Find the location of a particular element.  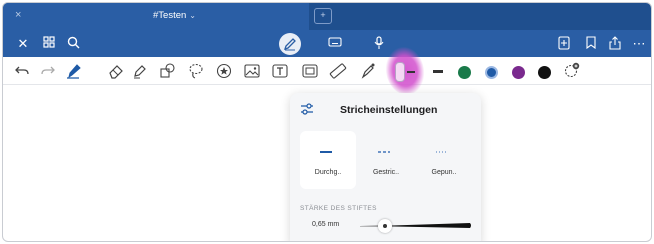

tab-title: #Testen ⌄ is located at coordinates (174, 15).